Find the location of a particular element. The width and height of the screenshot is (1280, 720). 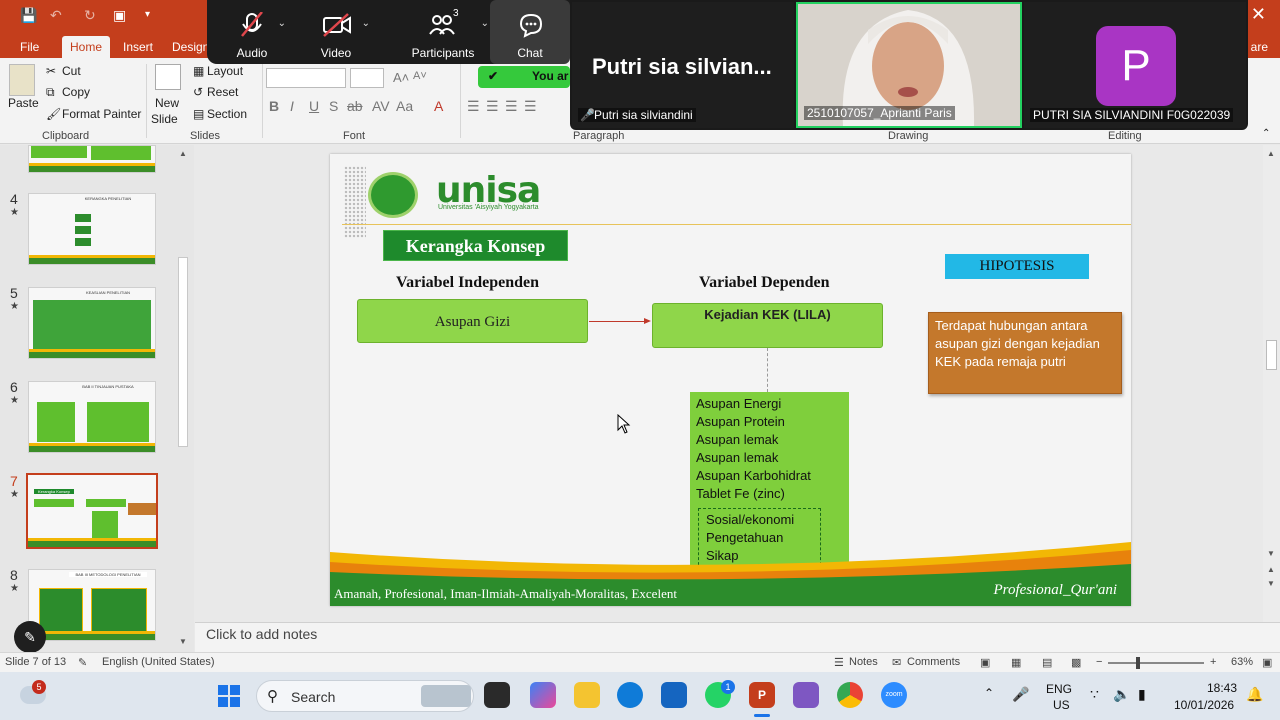

italic-icon: I is located at coordinates (292, 106).